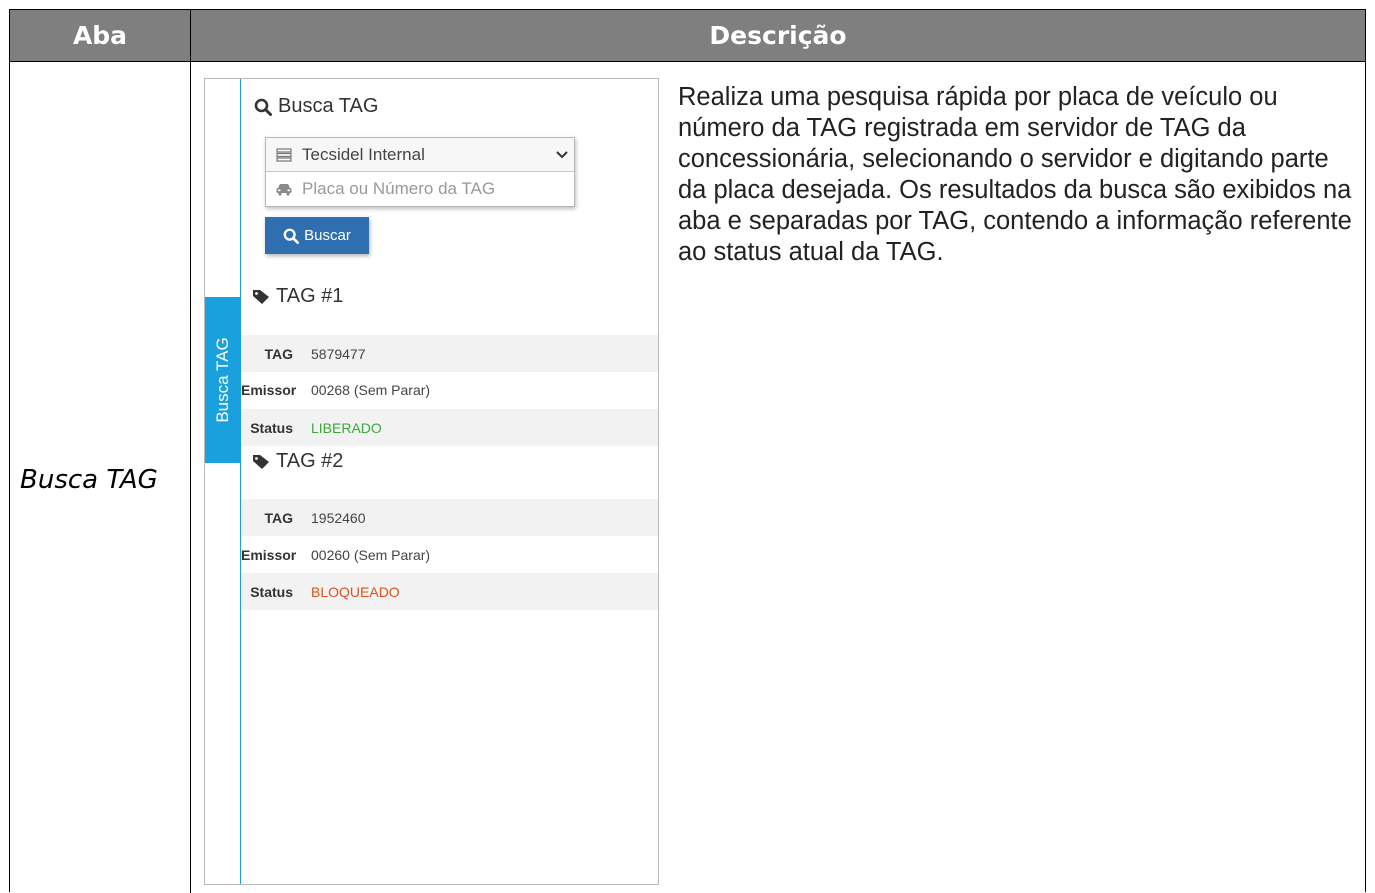 This screenshot has width=1375, height=893. I want to click on result-row-status: Status BLOQUEADO, so click(449, 591).